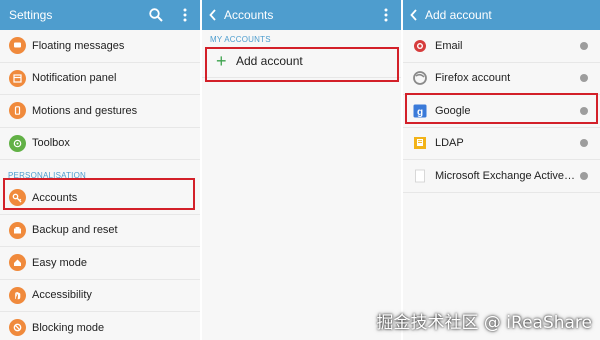 The width and height of the screenshot is (600, 340). I want to click on ldap-icon, so click(420, 143).